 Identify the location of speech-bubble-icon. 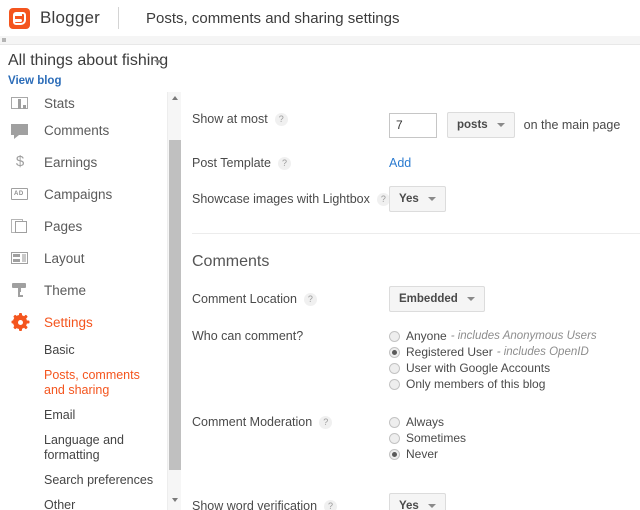
(20, 130).